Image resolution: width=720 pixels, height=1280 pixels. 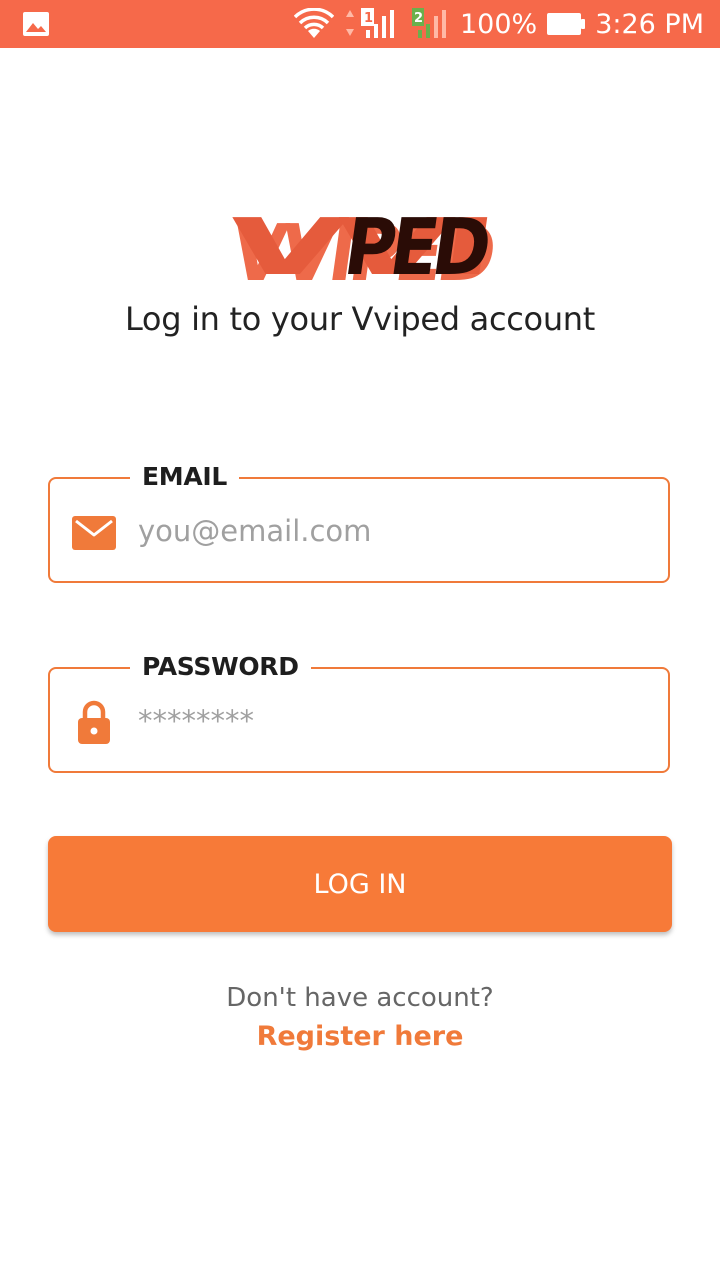 I want to click on battery-percent: 100%, so click(x=499, y=24).